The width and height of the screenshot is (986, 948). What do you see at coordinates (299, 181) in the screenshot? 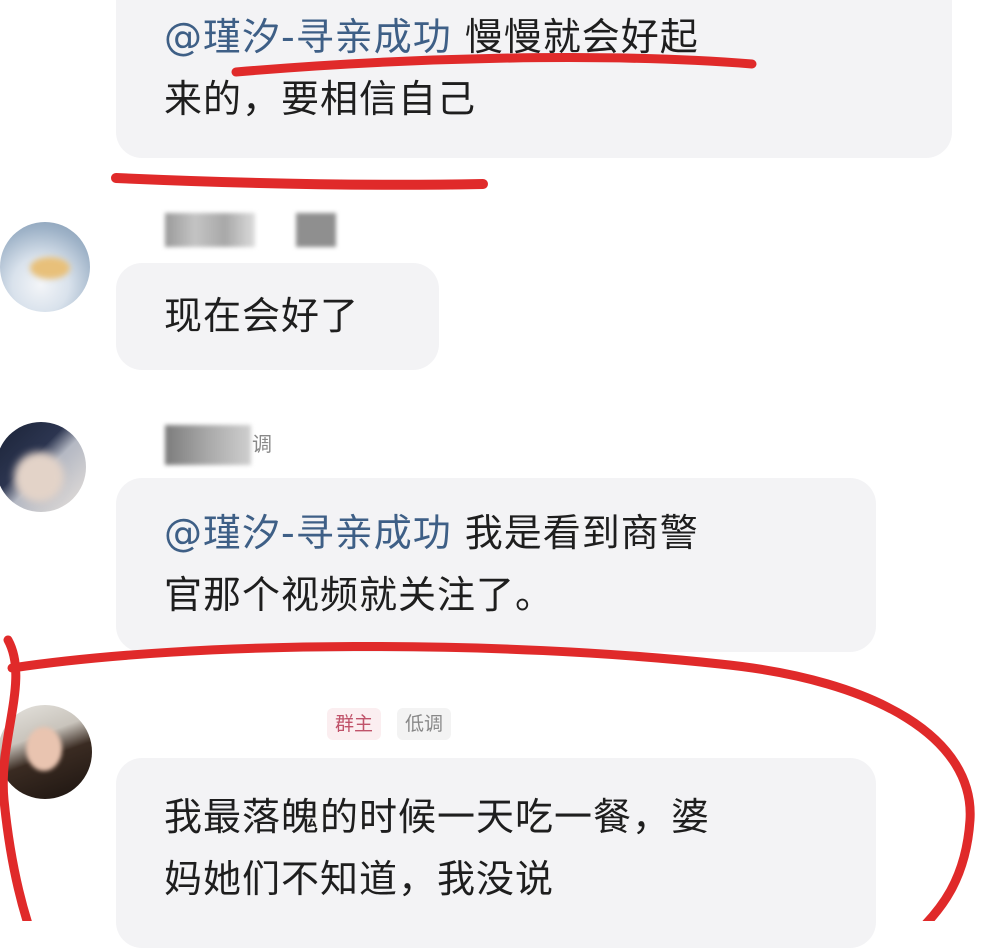
I see `underline-annotation` at bounding box center [299, 181].